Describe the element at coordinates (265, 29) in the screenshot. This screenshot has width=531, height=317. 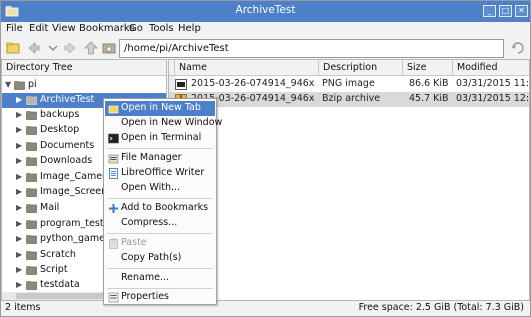
I see `menu-bar: File Edit View Bookmarks Go Tools Help` at that location.